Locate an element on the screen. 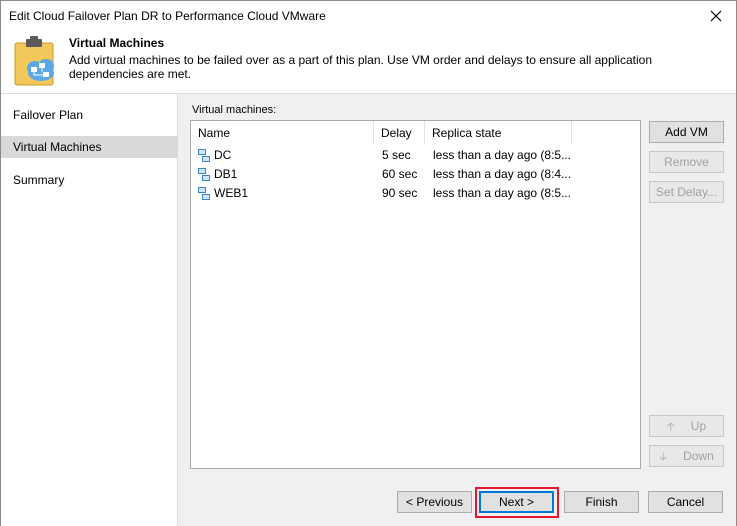  page-title: Virtual Machines is located at coordinates (117, 43).